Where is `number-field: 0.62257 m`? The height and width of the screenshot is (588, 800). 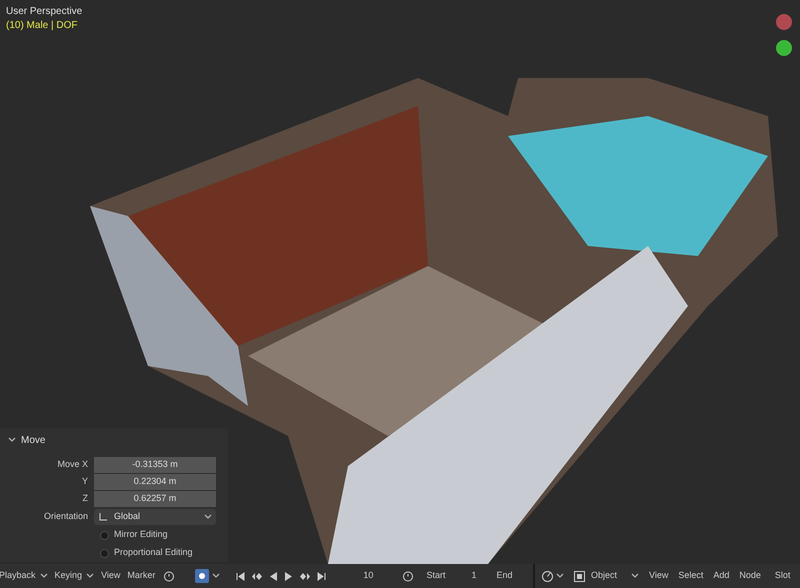
number-field: 0.62257 m is located at coordinates (155, 498).